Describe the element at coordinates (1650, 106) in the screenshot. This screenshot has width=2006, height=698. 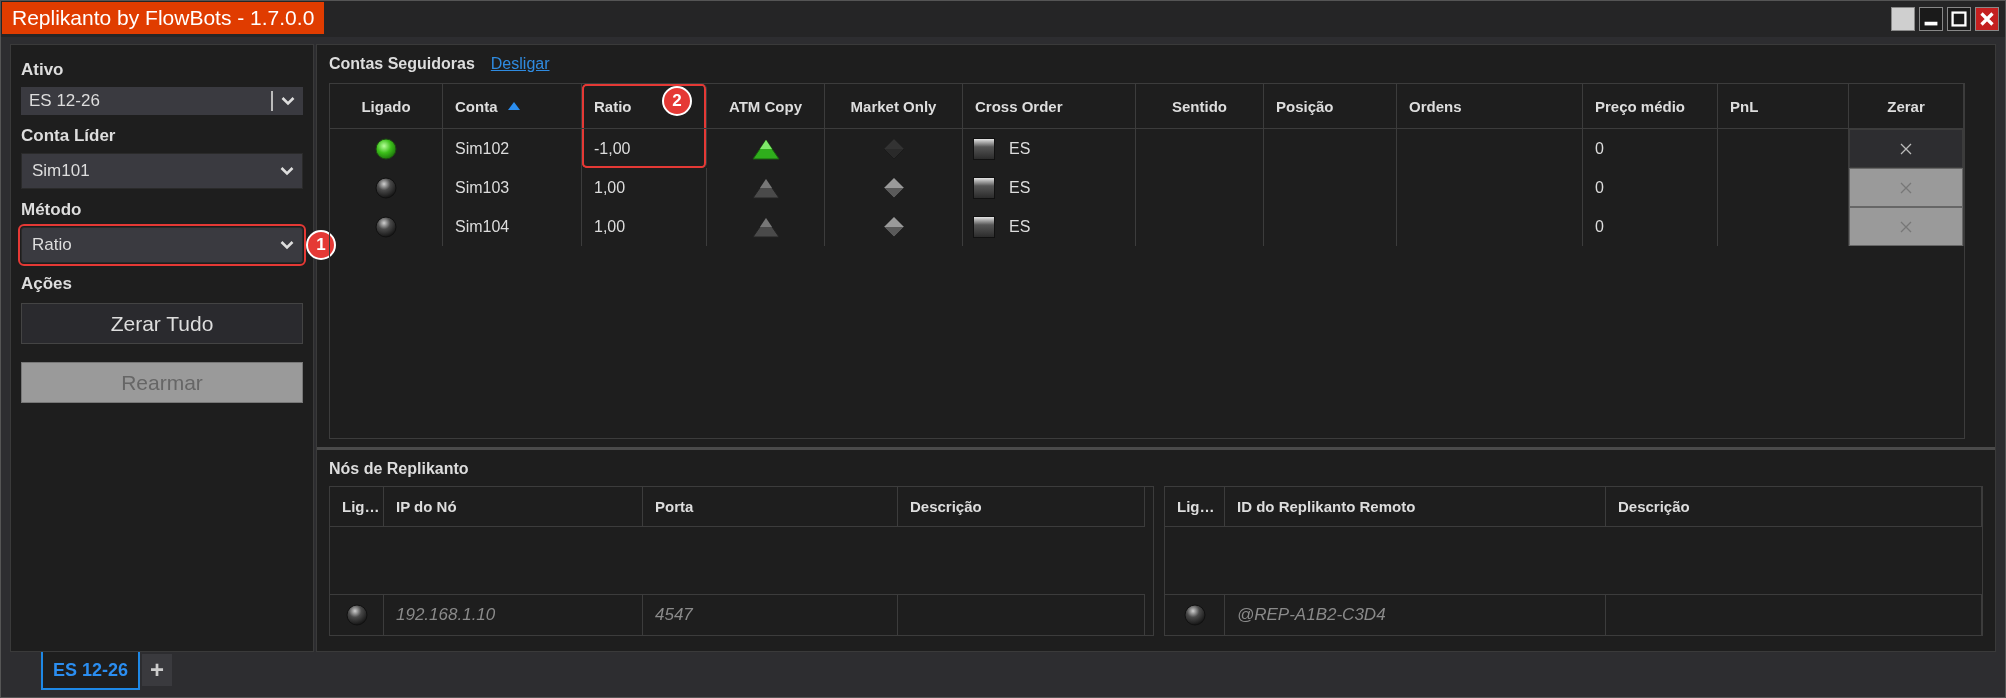
I see `column-header: Preço médio` at that location.